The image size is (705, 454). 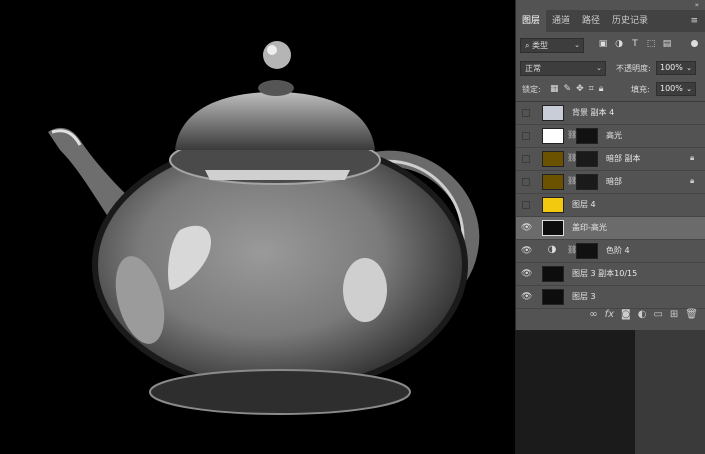 I want to click on blend-mode-select: 正常 ⌄, so click(x=563, y=68).